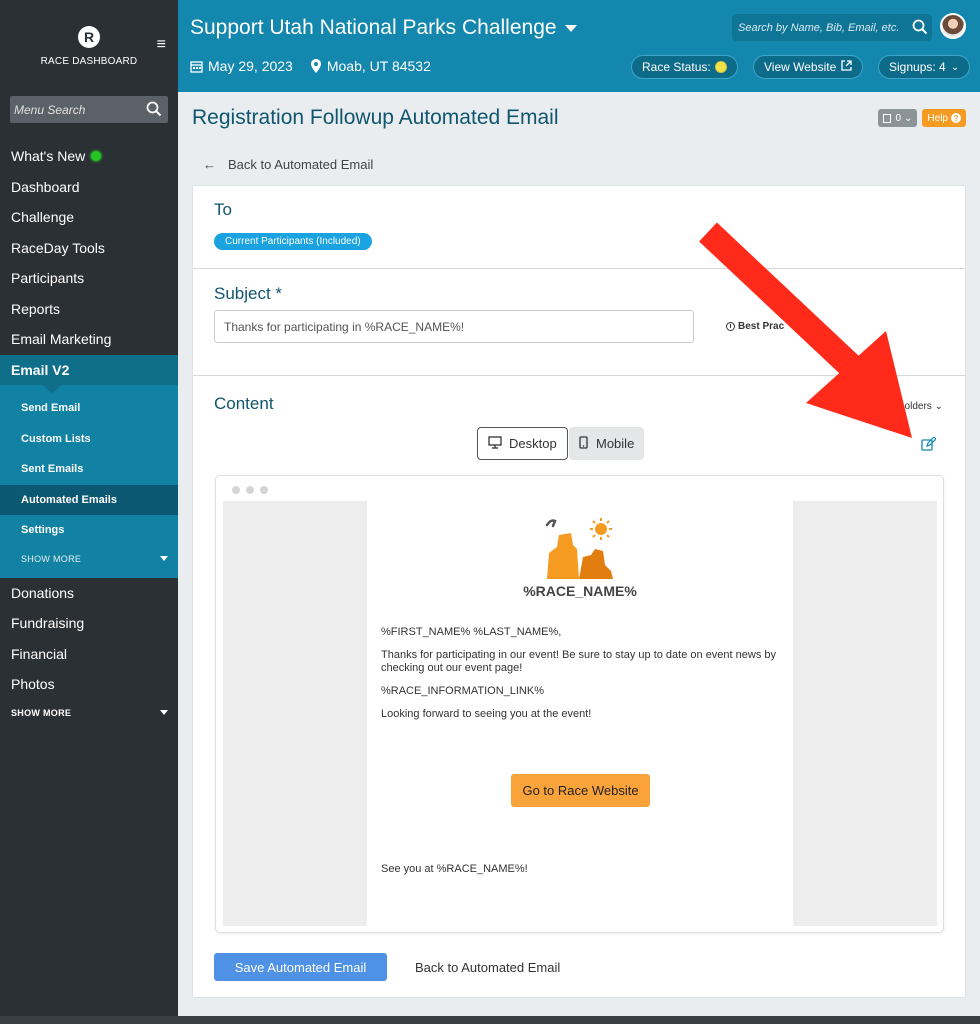  Describe the element at coordinates (48, 623) in the screenshot. I see `sidebar-item-label: Fundraising` at that location.